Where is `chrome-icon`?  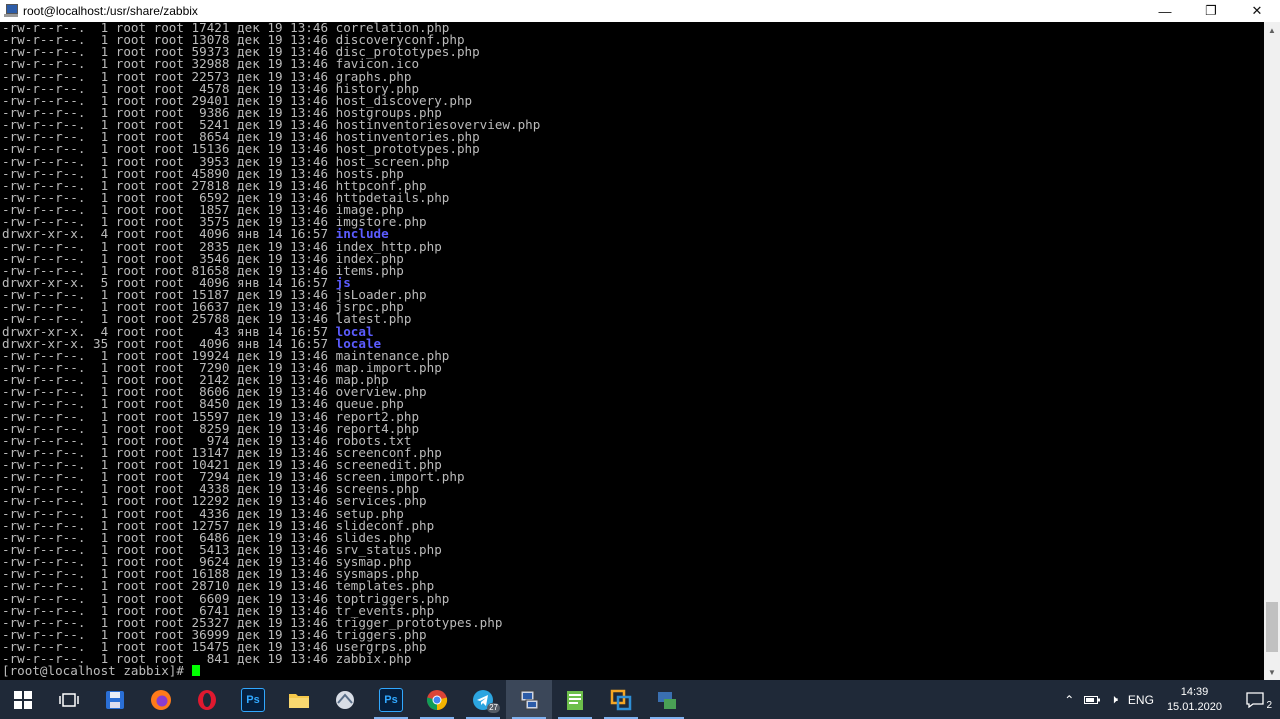
chrome-icon is located at coordinates (437, 700).